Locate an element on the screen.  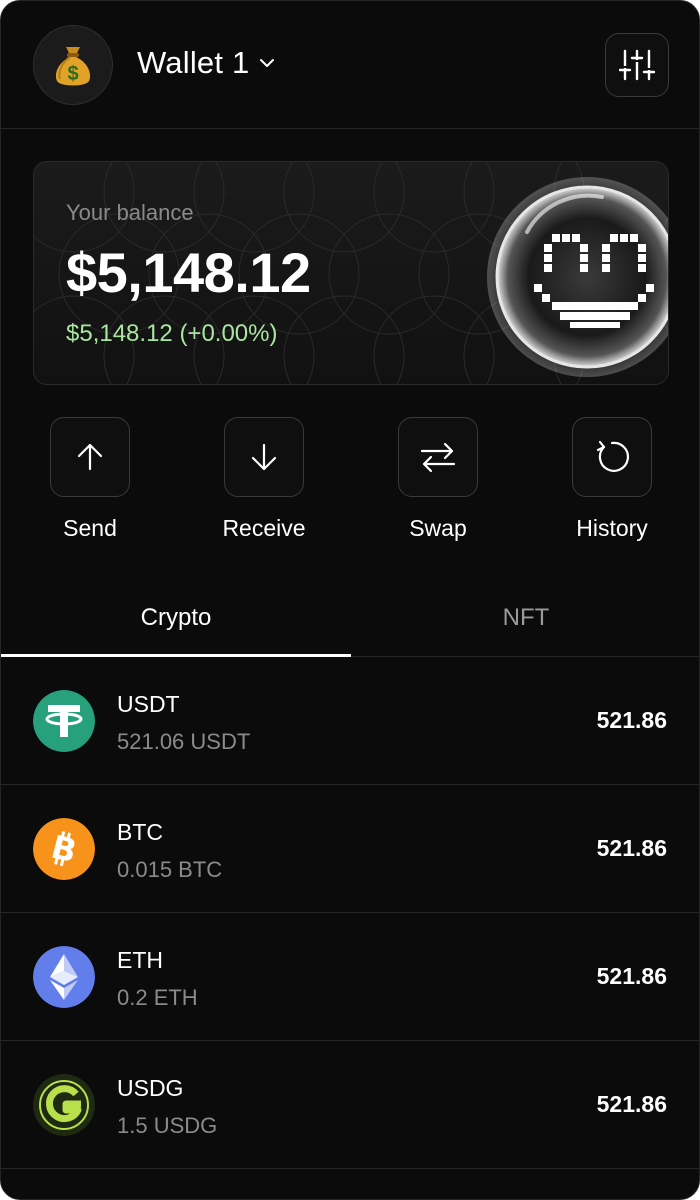
wallet-selector: Wallet 1 is located at coordinates (207, 63).